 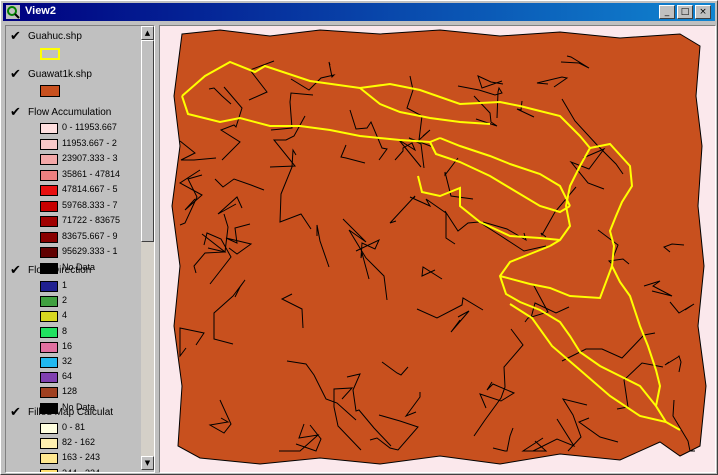 What do you see at coordinates (81, 457) in the screenshot?
I see `legend-label: 163 - 243` at bounding box center [81, 457].